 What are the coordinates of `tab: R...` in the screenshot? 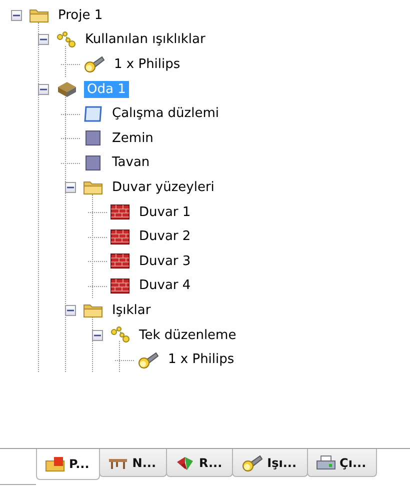 It's located at (200, 463).